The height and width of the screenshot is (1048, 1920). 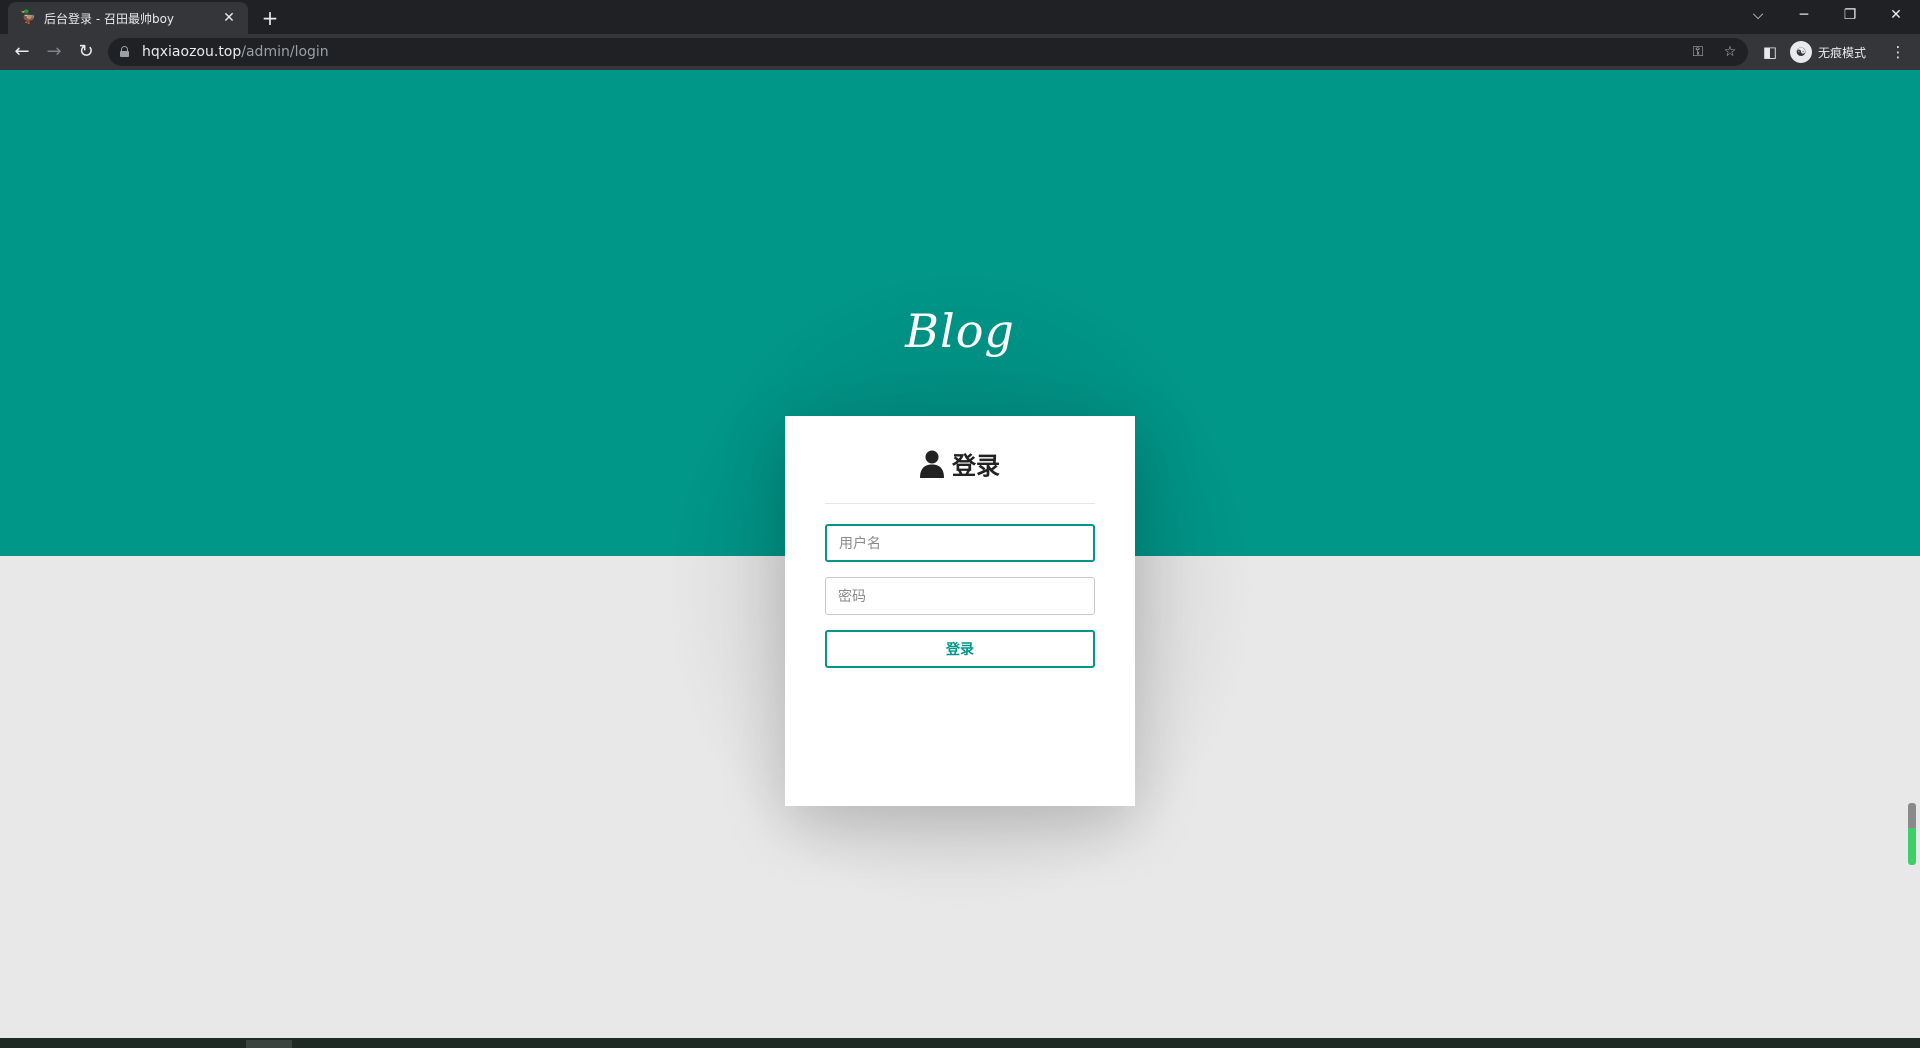 I want to click on forward-button: →, so click(x=54, y=52).